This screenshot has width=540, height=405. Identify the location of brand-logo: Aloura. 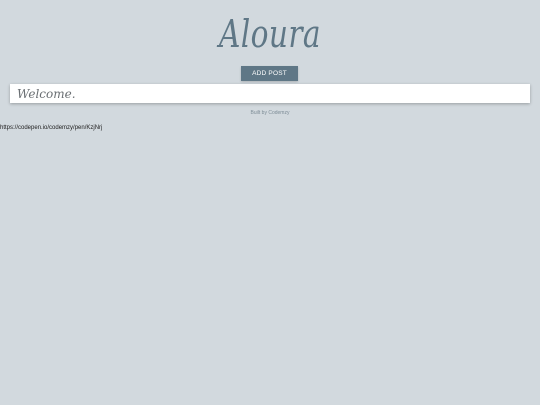
(270, 34).